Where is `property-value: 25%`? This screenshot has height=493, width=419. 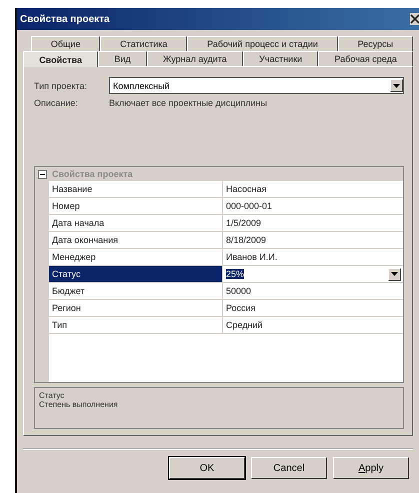
property-value: 25% is located at coordinates (235, 274).